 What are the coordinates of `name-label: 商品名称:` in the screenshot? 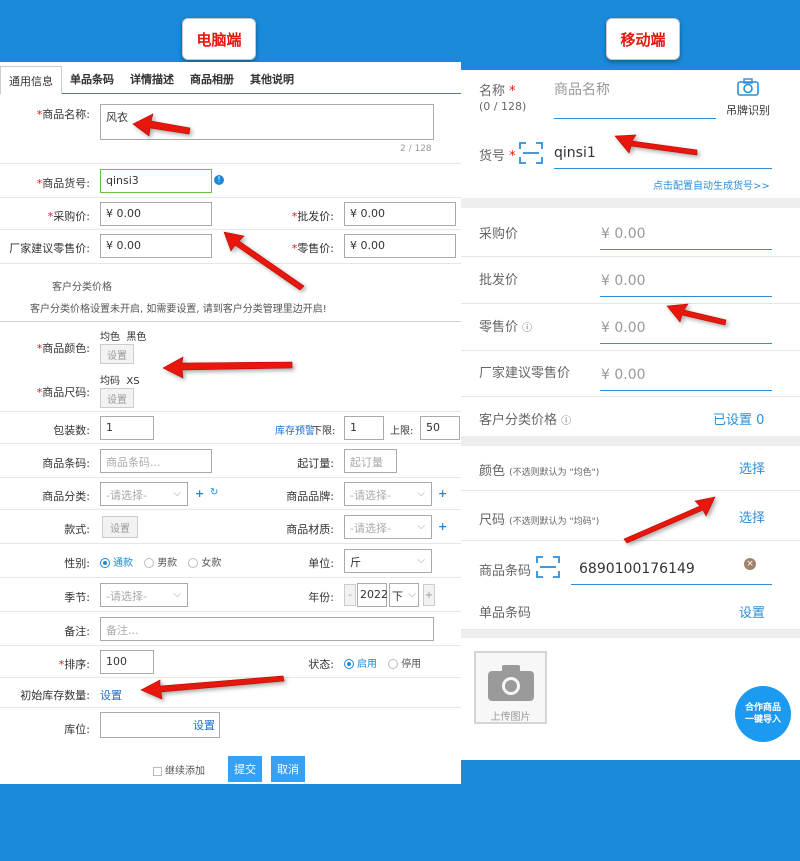 It's located at (66, 114).